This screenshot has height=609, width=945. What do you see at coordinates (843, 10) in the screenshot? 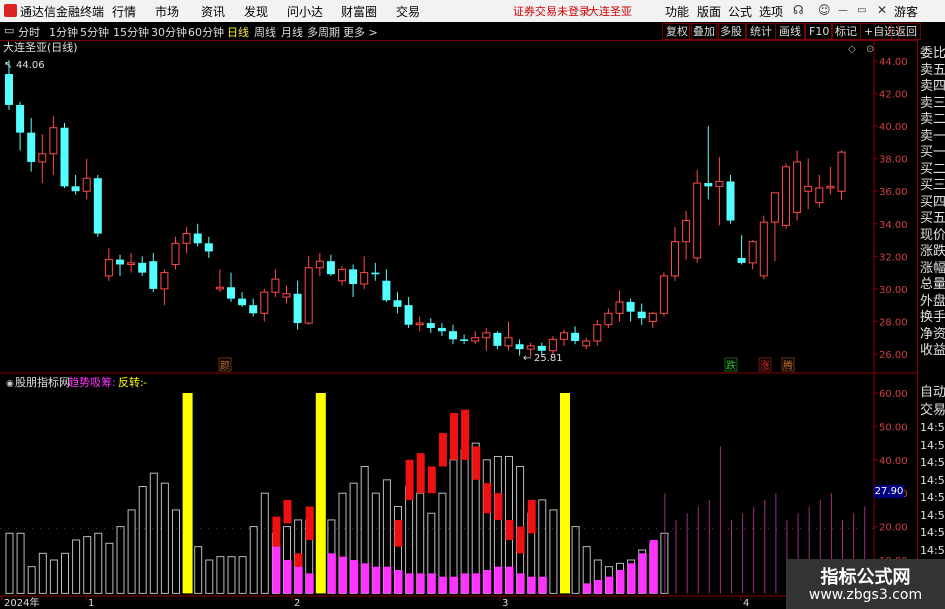
I see `minimize-icon: —` at bounding box center [843, 10].